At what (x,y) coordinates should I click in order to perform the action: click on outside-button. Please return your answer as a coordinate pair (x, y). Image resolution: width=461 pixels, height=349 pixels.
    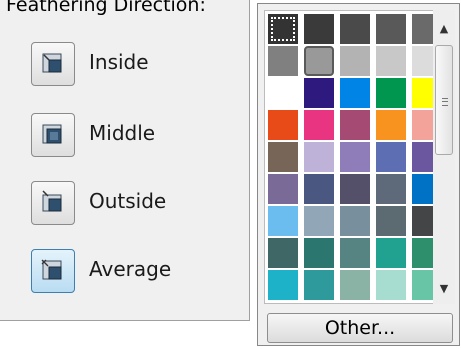
    Looking at the image, I should click on (53, 203).